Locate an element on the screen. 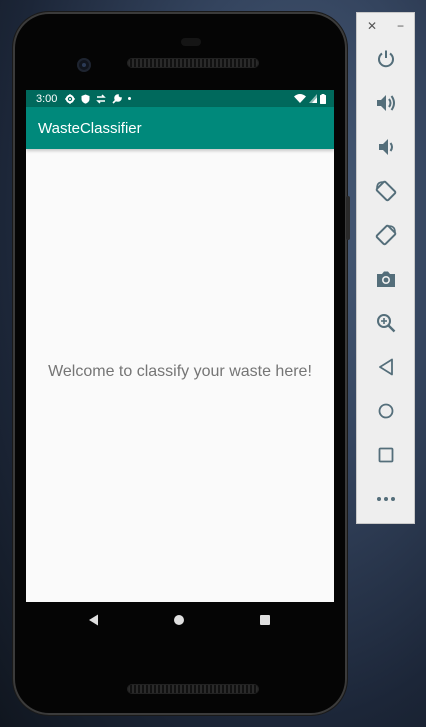 Image resolution: width=426 pixels, height=727 pixels. nav-back-button is located at coordinates (94, 620).